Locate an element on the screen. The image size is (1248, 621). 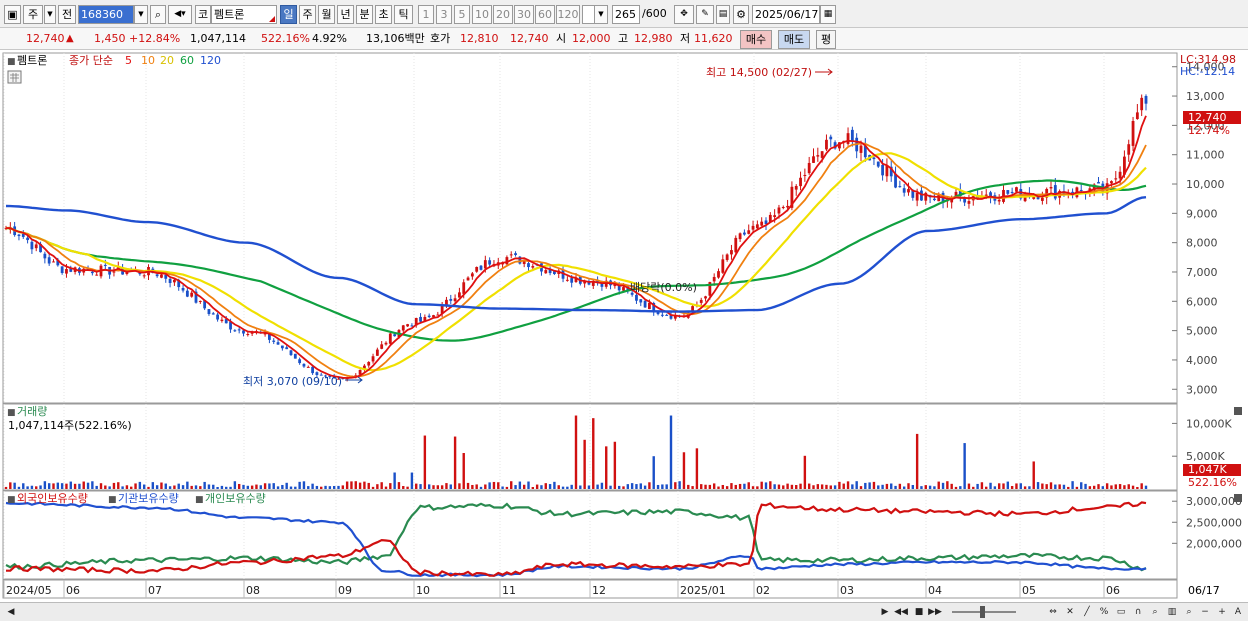
tool-line-icon: ╱ is located at coordinates (1087, 612).